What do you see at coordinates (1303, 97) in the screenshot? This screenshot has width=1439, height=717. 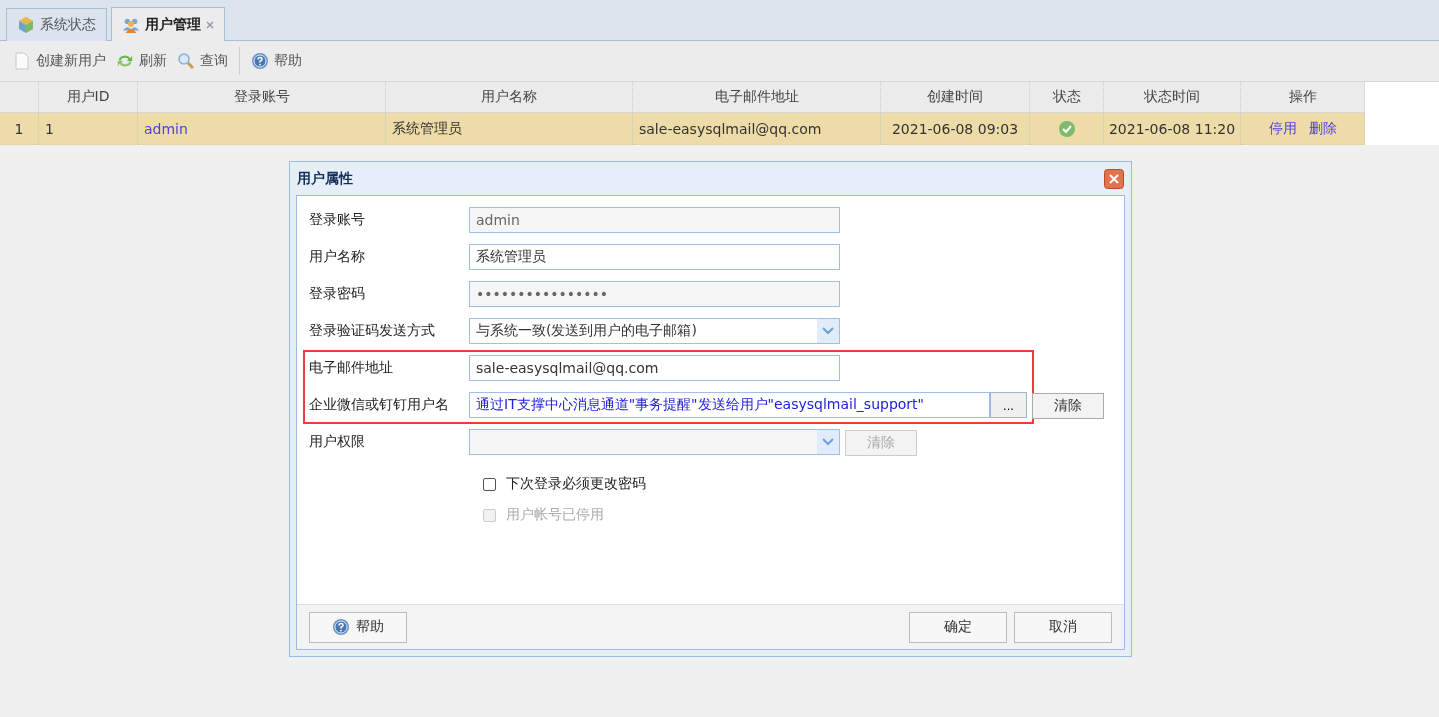 I see `column-header: 操作` at bounding box center [1303, 97].